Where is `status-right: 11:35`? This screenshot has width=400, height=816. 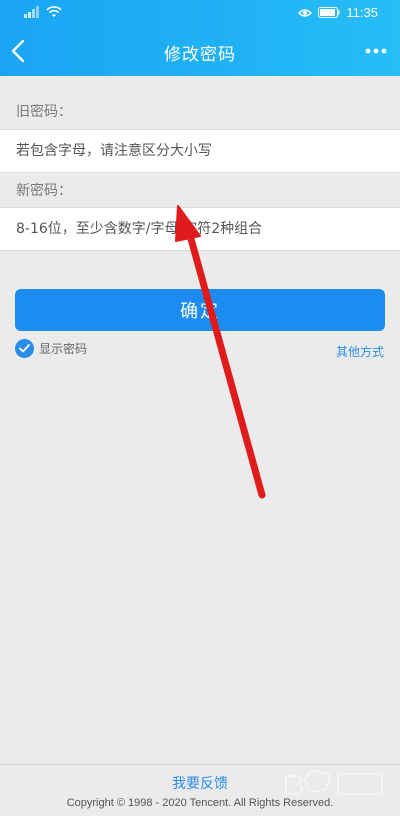
status-right: 11:35 is located at coordinates (338, 12).